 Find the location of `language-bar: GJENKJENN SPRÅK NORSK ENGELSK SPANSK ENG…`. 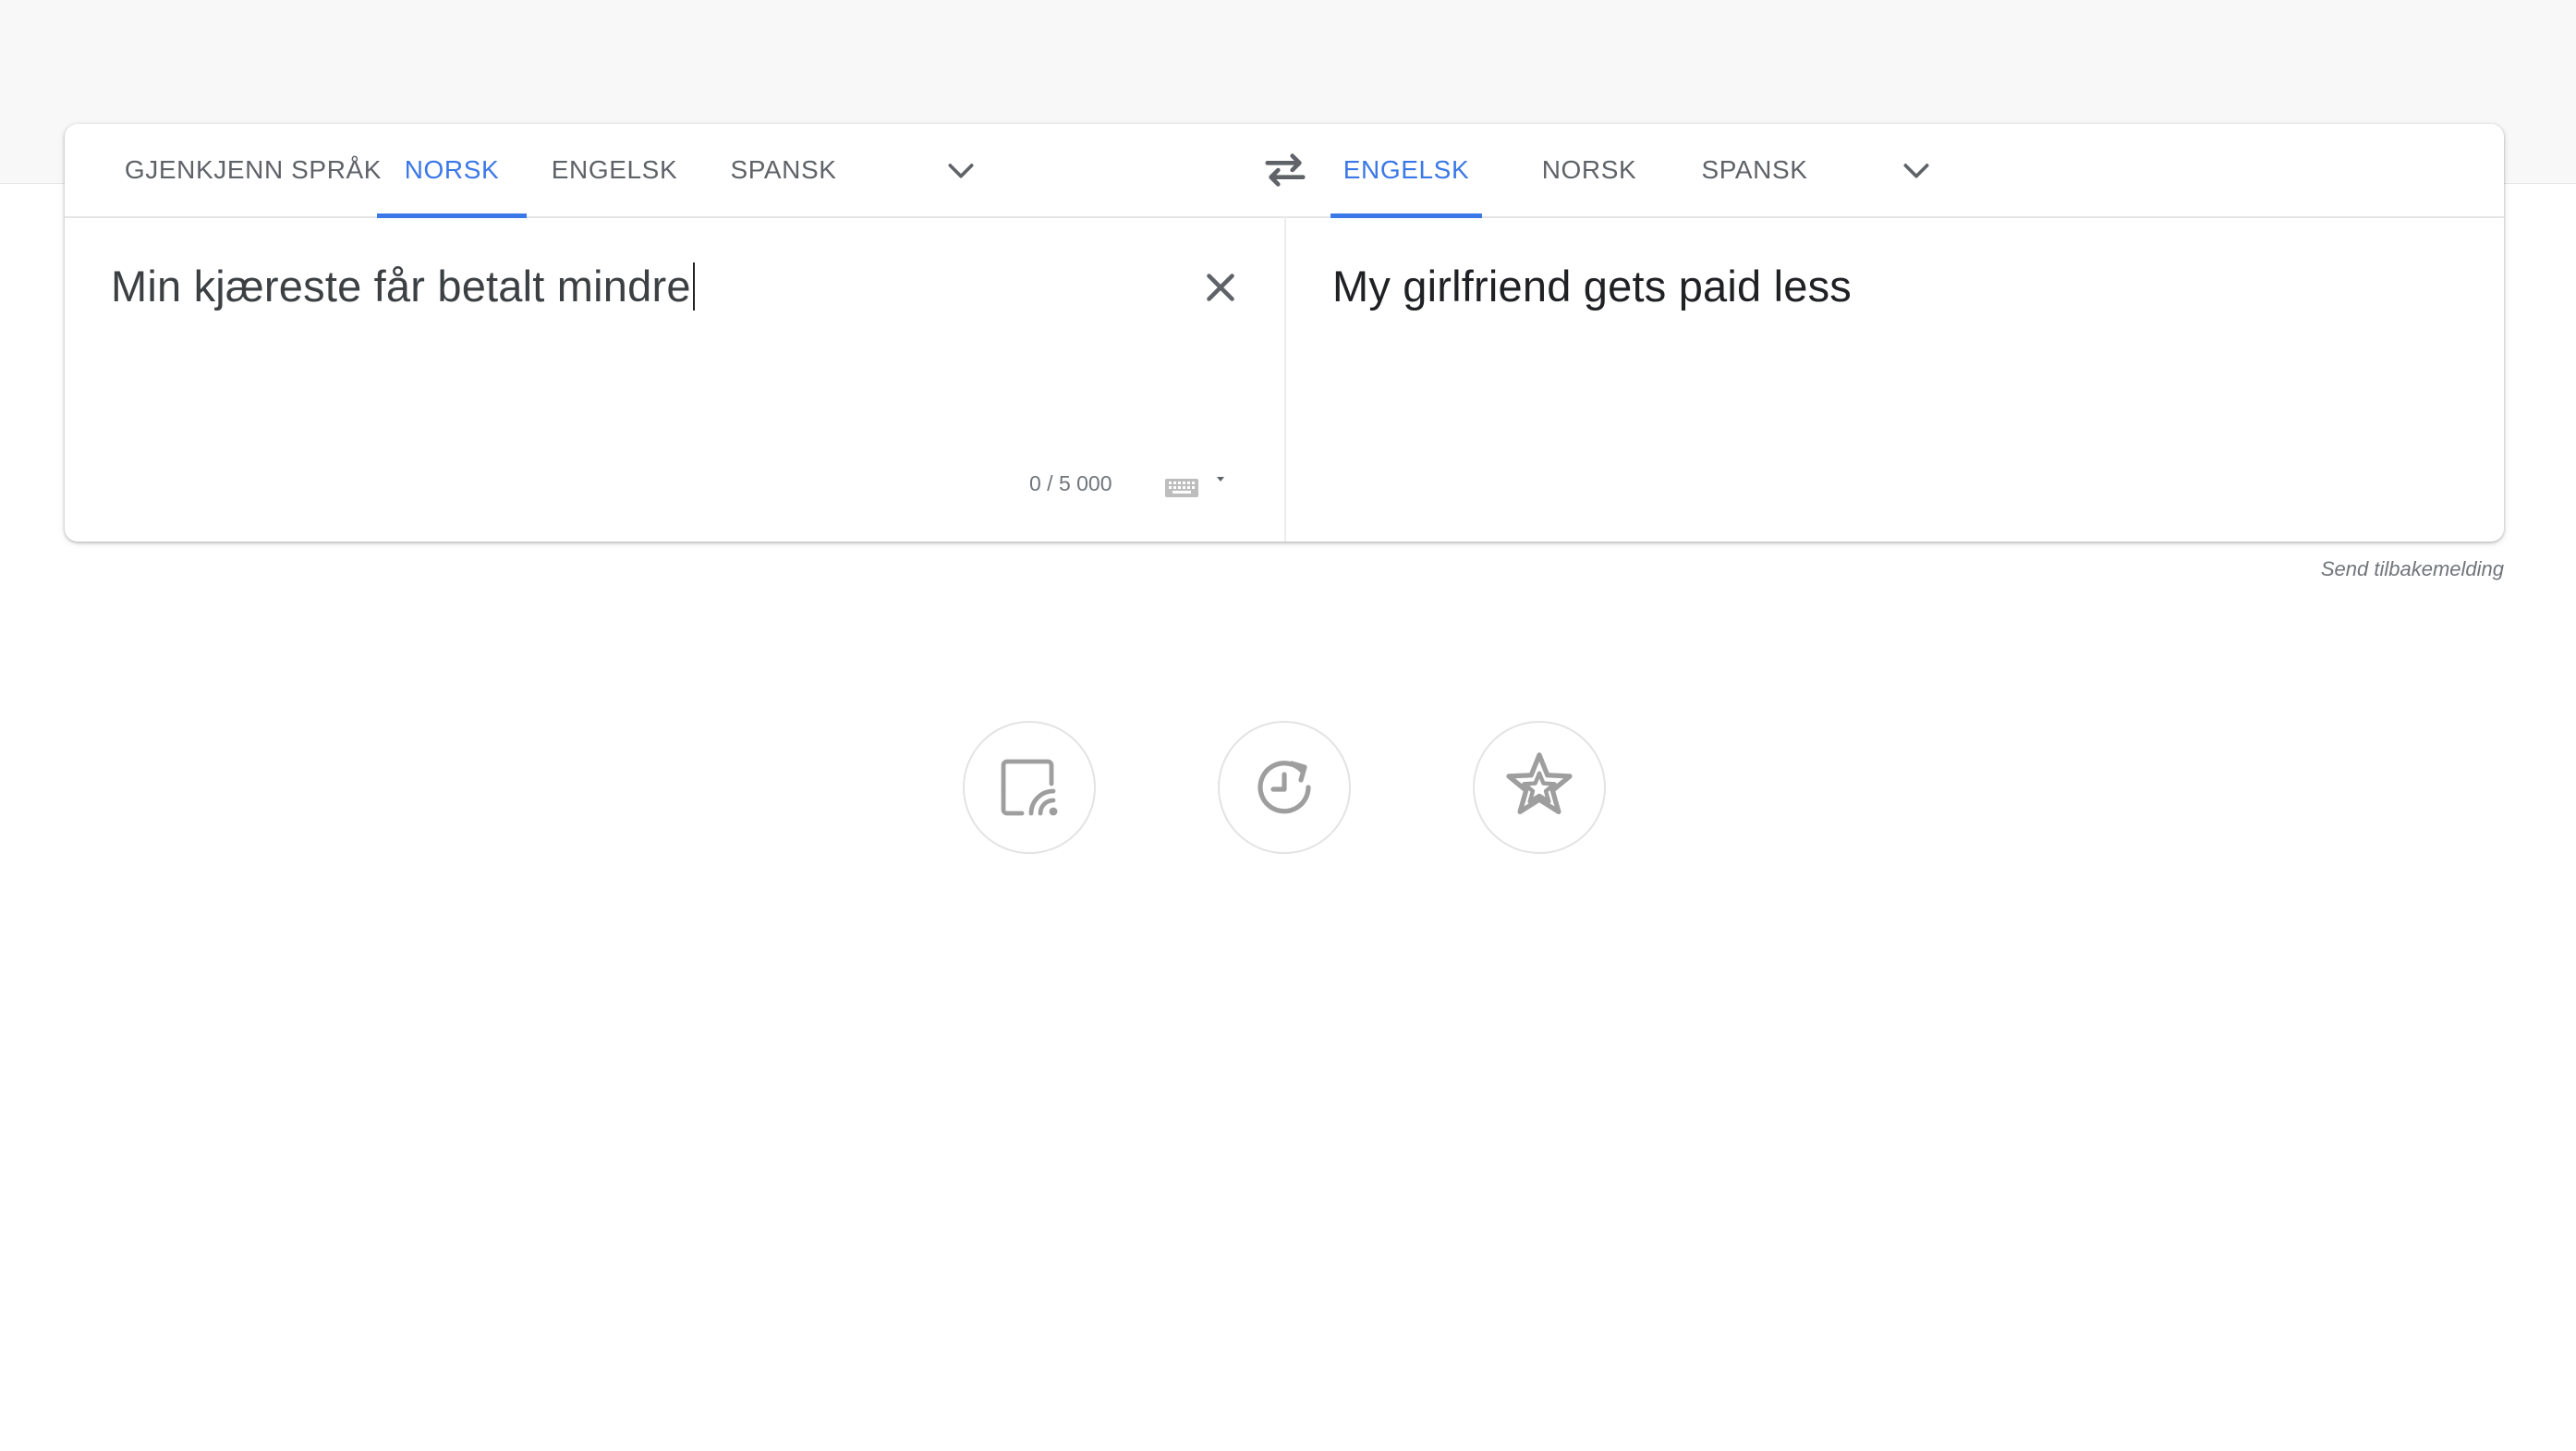

language-bar: GJENKJENN SPRÅK NORSK ENGELSK SPANSK ENG… is located at coordinates (1284, 171).